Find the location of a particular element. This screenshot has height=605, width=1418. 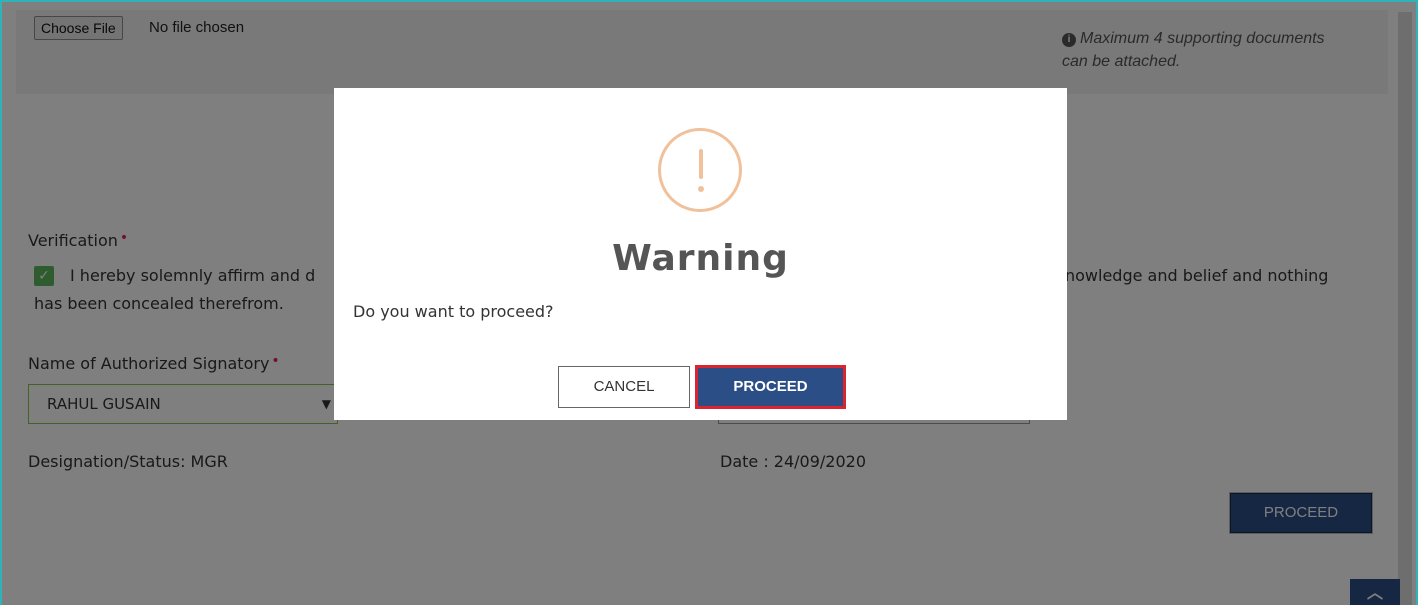

dialog-proceed-button: PROCEED is located at coordinates (770, 387).